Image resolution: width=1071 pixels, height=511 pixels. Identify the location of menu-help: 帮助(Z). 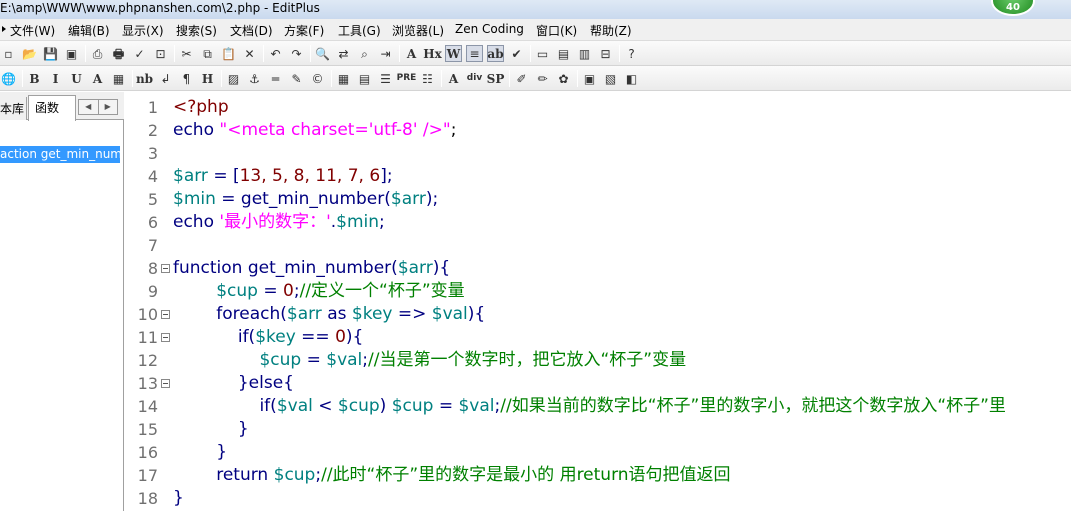
(611, 30).